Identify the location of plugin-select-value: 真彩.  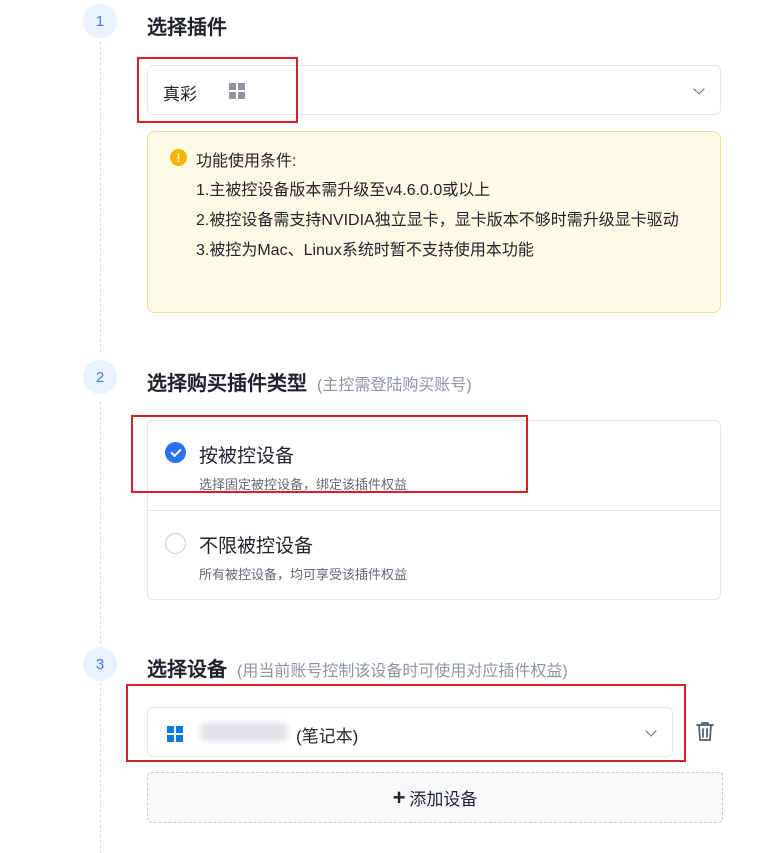
(180, 94).